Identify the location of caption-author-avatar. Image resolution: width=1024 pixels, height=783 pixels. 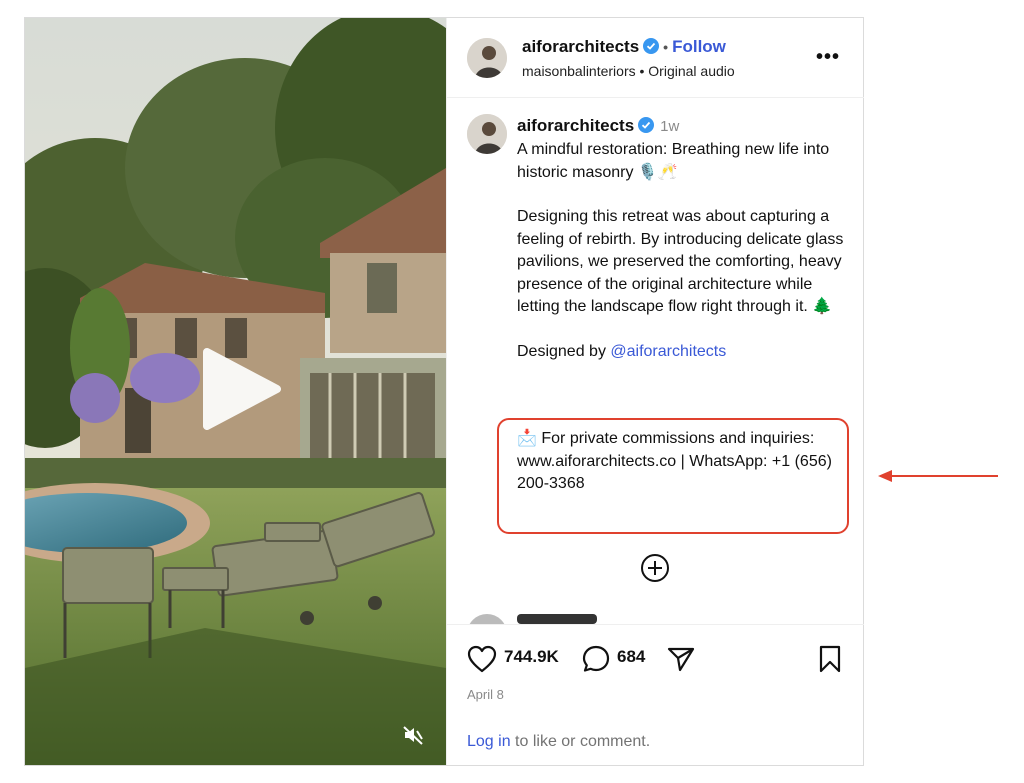
(487, 134).